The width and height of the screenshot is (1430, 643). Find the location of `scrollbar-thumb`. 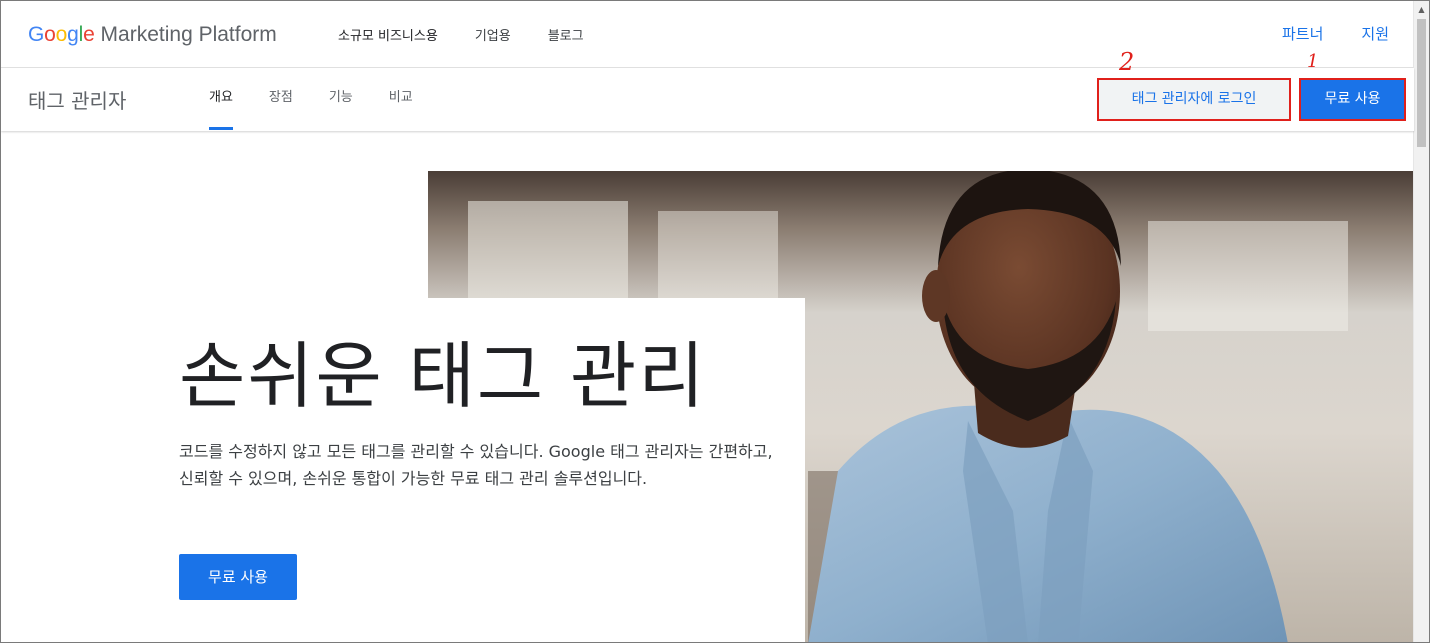

scrollbar-thumb is located at coordinates (1421, 83).